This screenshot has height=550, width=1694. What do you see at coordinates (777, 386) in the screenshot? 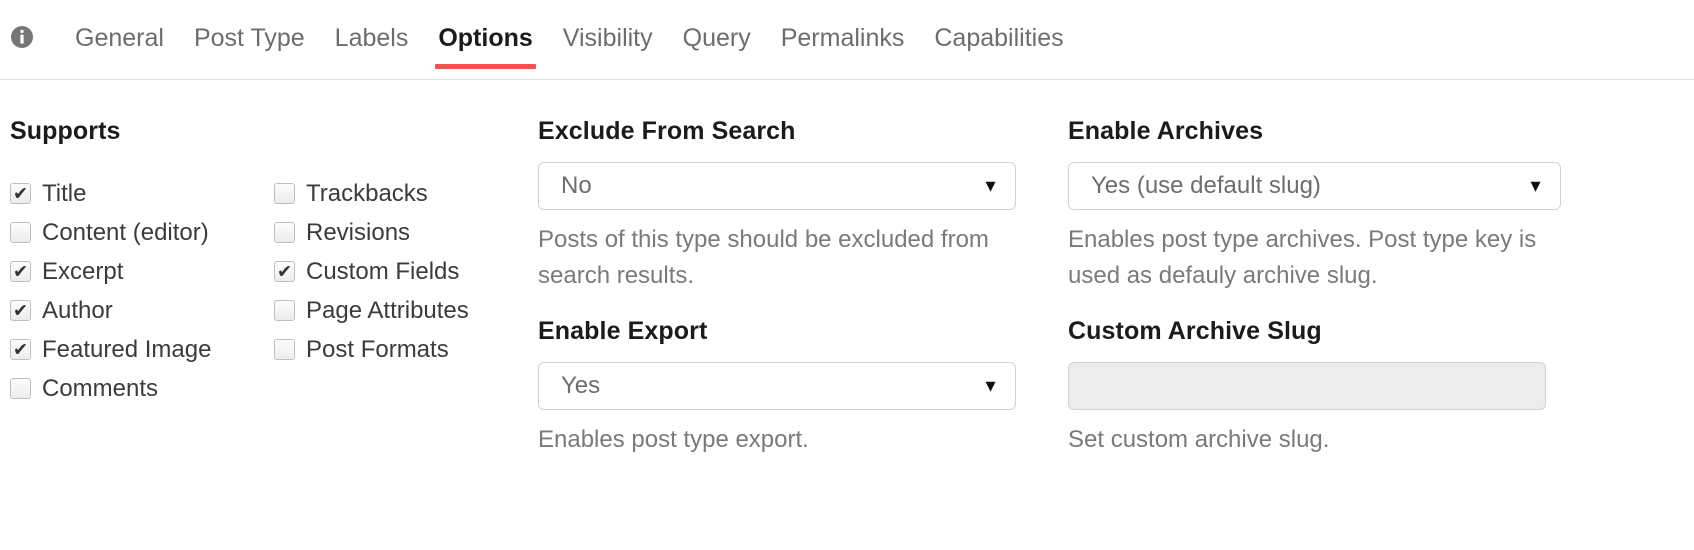
I see `enable-export-select: Yes ▼` at bounding box center [777, 386].